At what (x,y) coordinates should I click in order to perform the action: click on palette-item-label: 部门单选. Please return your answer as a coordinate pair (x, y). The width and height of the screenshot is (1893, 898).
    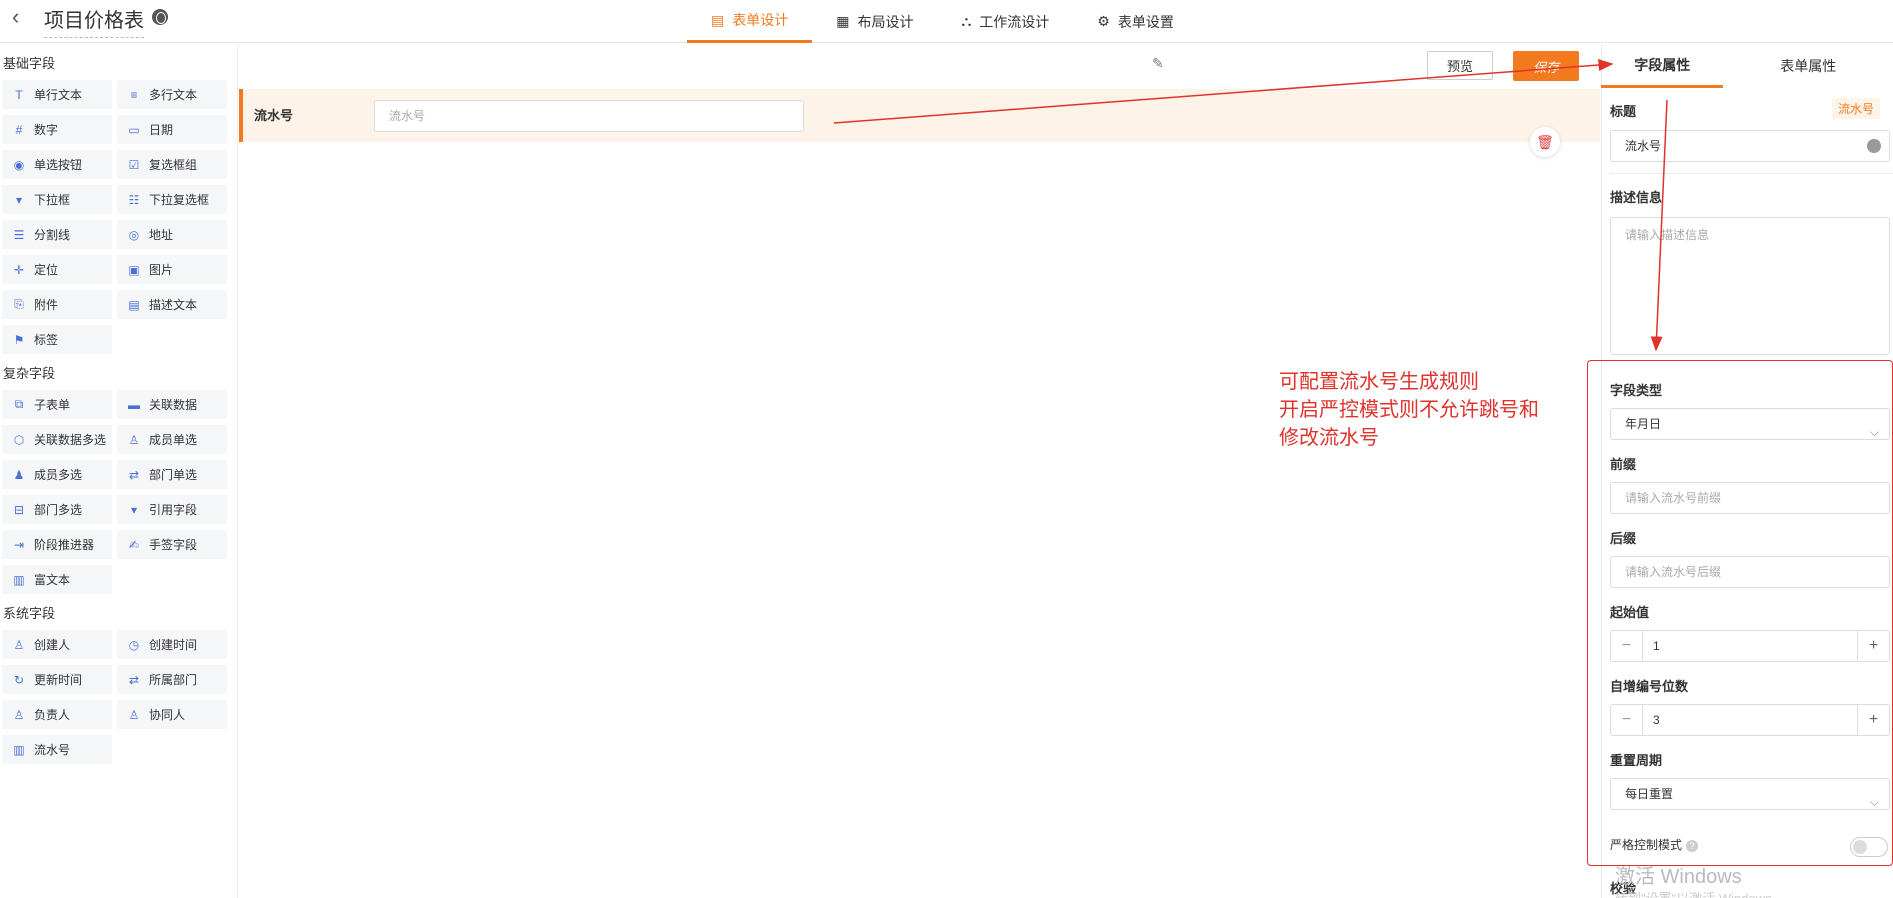
    Looking at the image, I should click on (173, 475).